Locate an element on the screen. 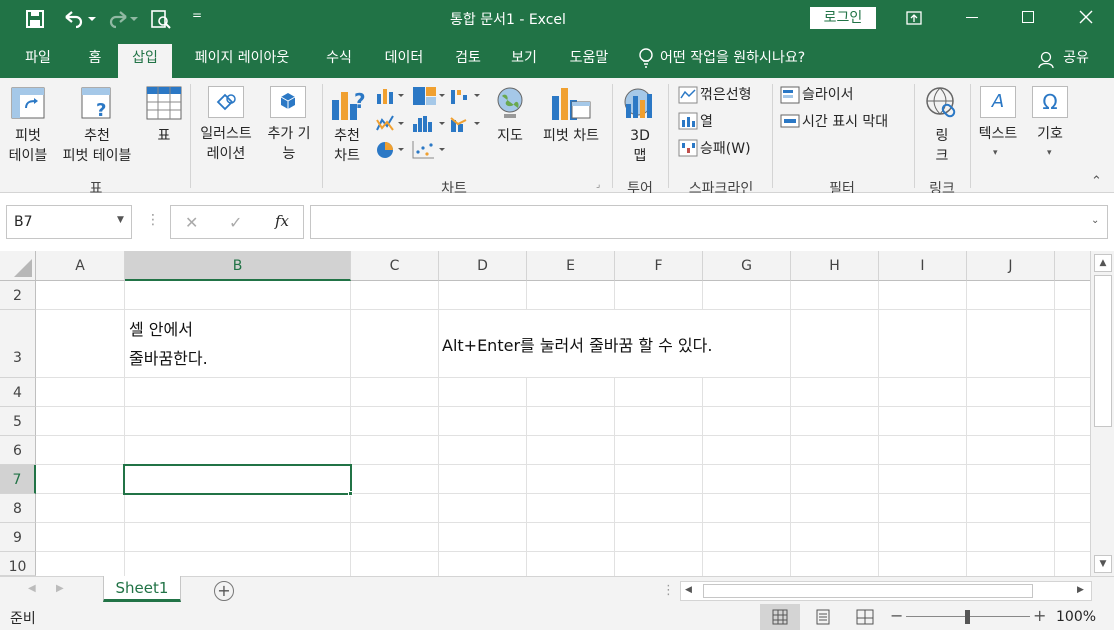 The height and width of the screenshot is (630, 1114). column-header-f: F is located at coordinates (659, 266).